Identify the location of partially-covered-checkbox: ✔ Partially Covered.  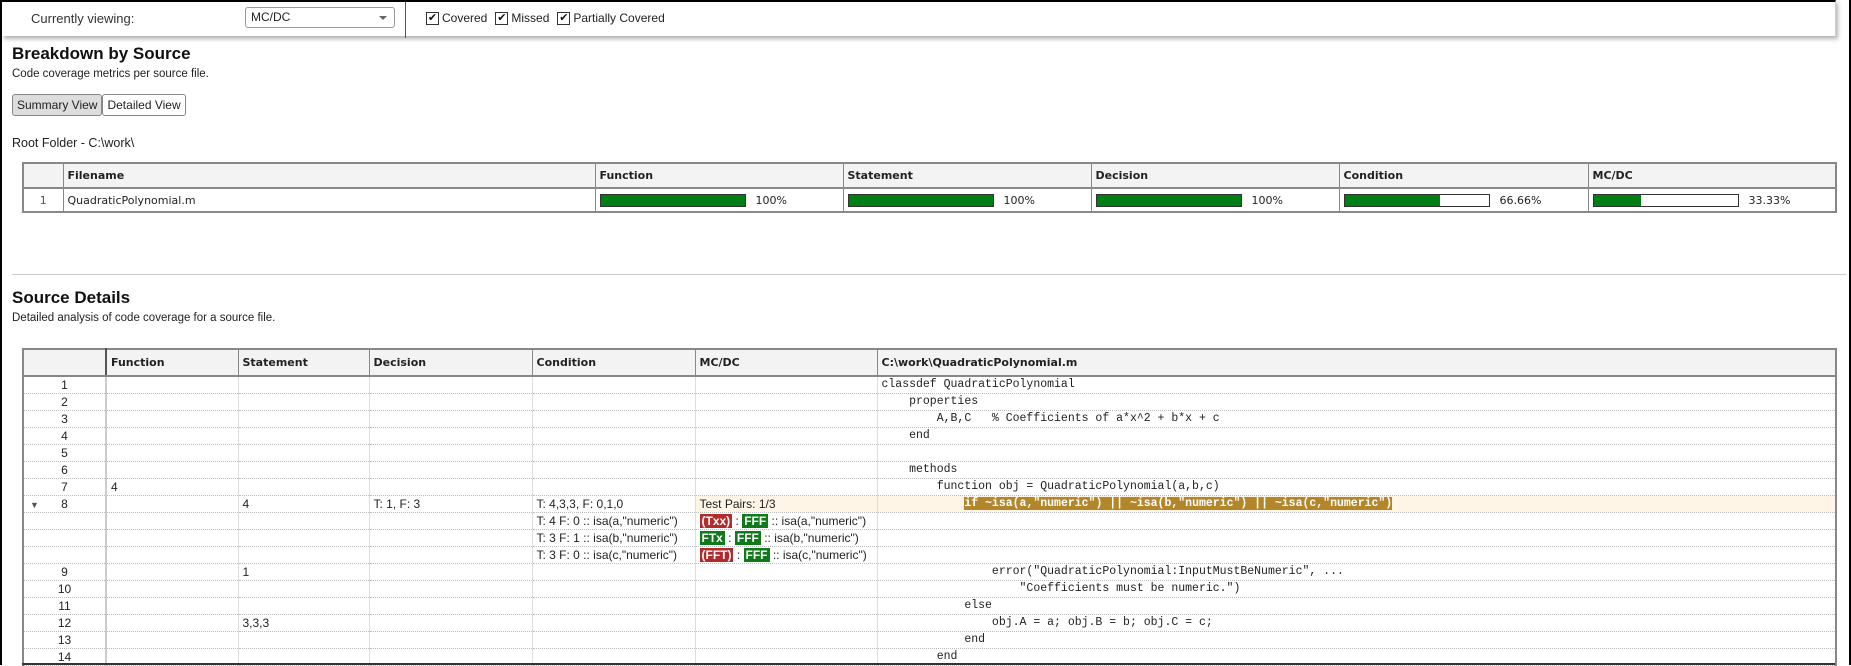
(611, 18).